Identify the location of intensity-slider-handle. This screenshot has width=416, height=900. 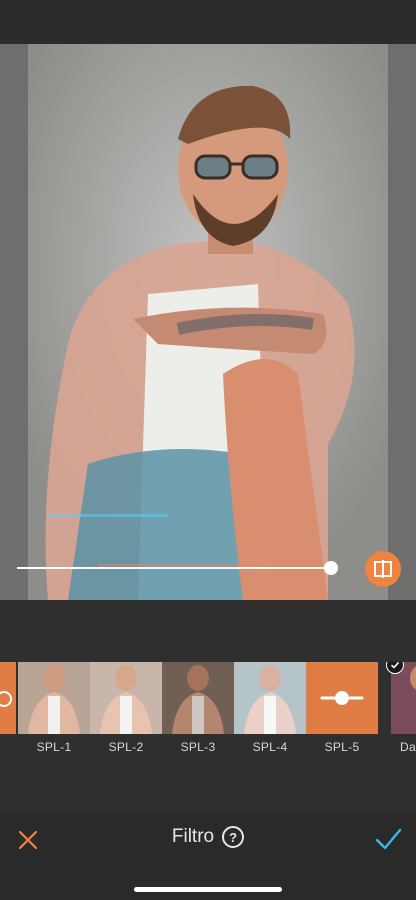
(331, 568).